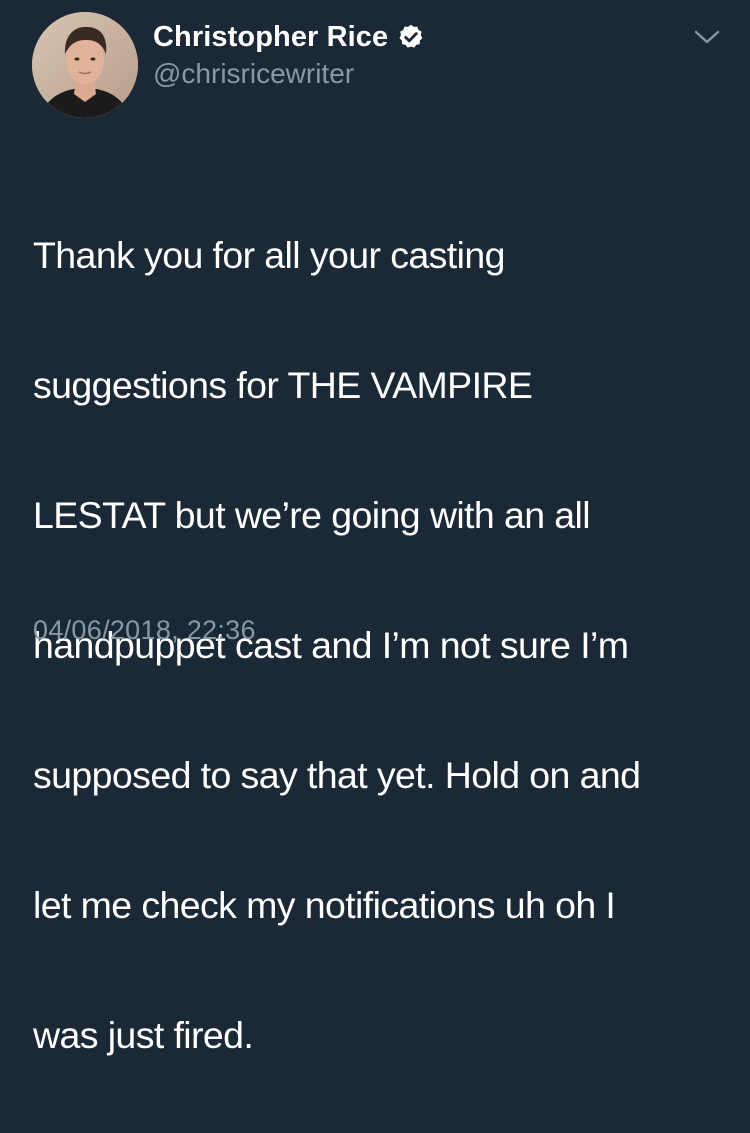 This screenshot has width=750, height=1133. I want to click on tweet-text-line: supposed to say that yet. Hold on and, so click(337, 775).